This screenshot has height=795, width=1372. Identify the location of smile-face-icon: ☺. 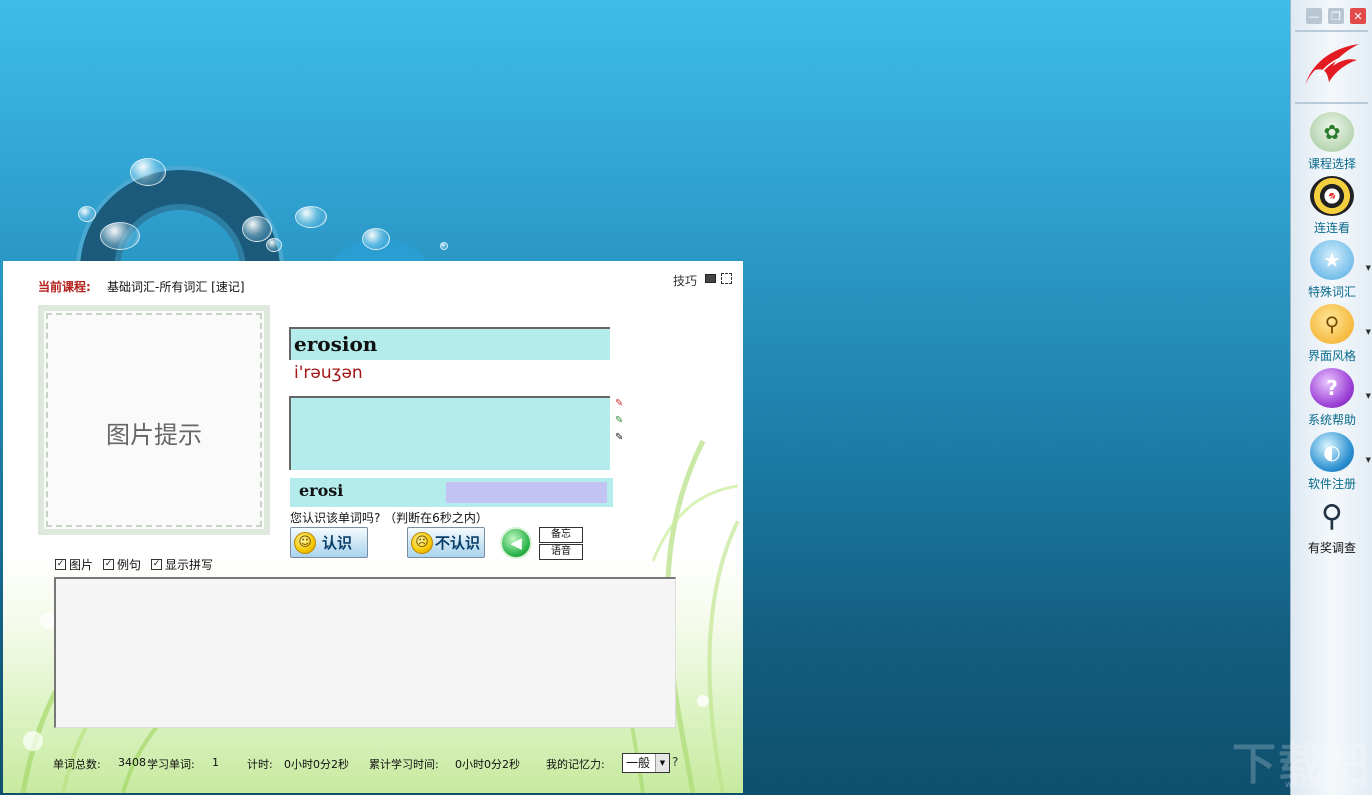
(305, 542).